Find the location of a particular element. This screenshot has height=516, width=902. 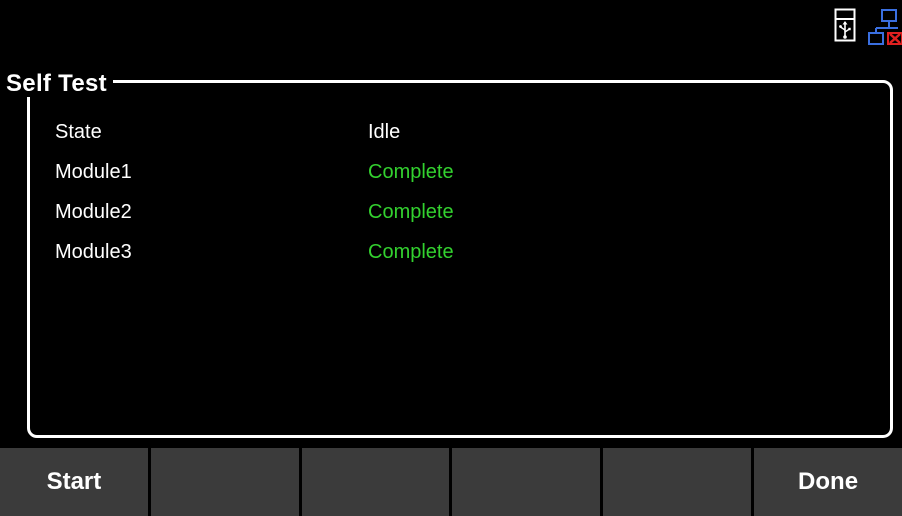

network-disconnected-icon is located at coordinates (885, 27).